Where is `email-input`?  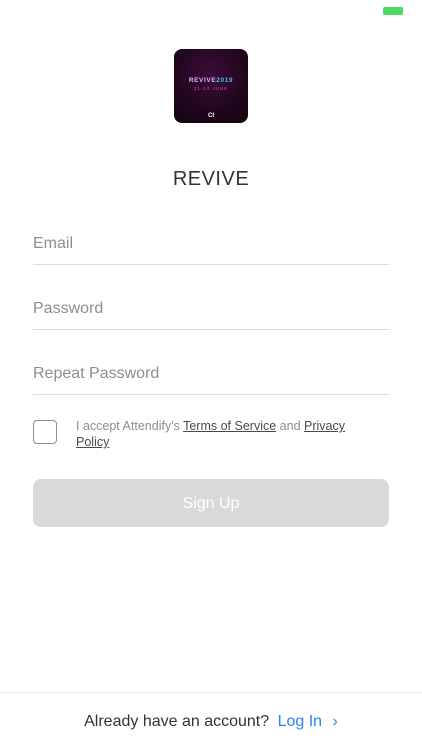 email-input is located at coordinates (211, 244).